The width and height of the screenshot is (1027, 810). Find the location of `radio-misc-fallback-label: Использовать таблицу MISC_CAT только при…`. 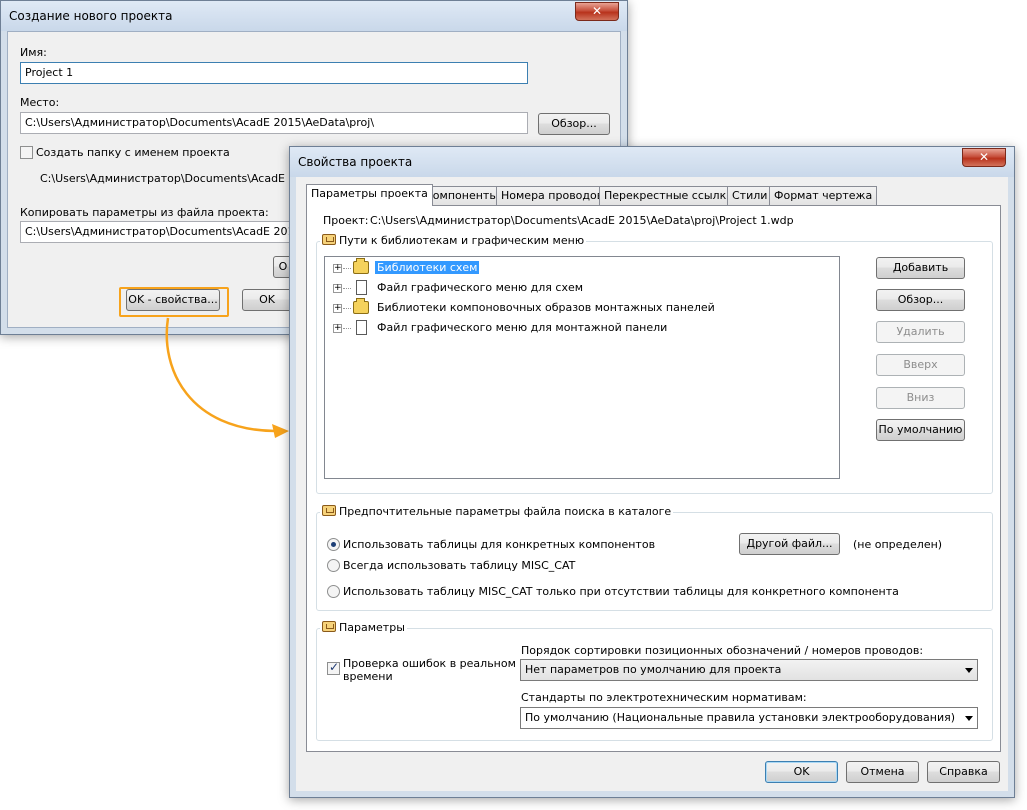

radio-misc-fallback-label: Использовать таблицу MISC_CAT только при… is located at coordinates (621, 591).